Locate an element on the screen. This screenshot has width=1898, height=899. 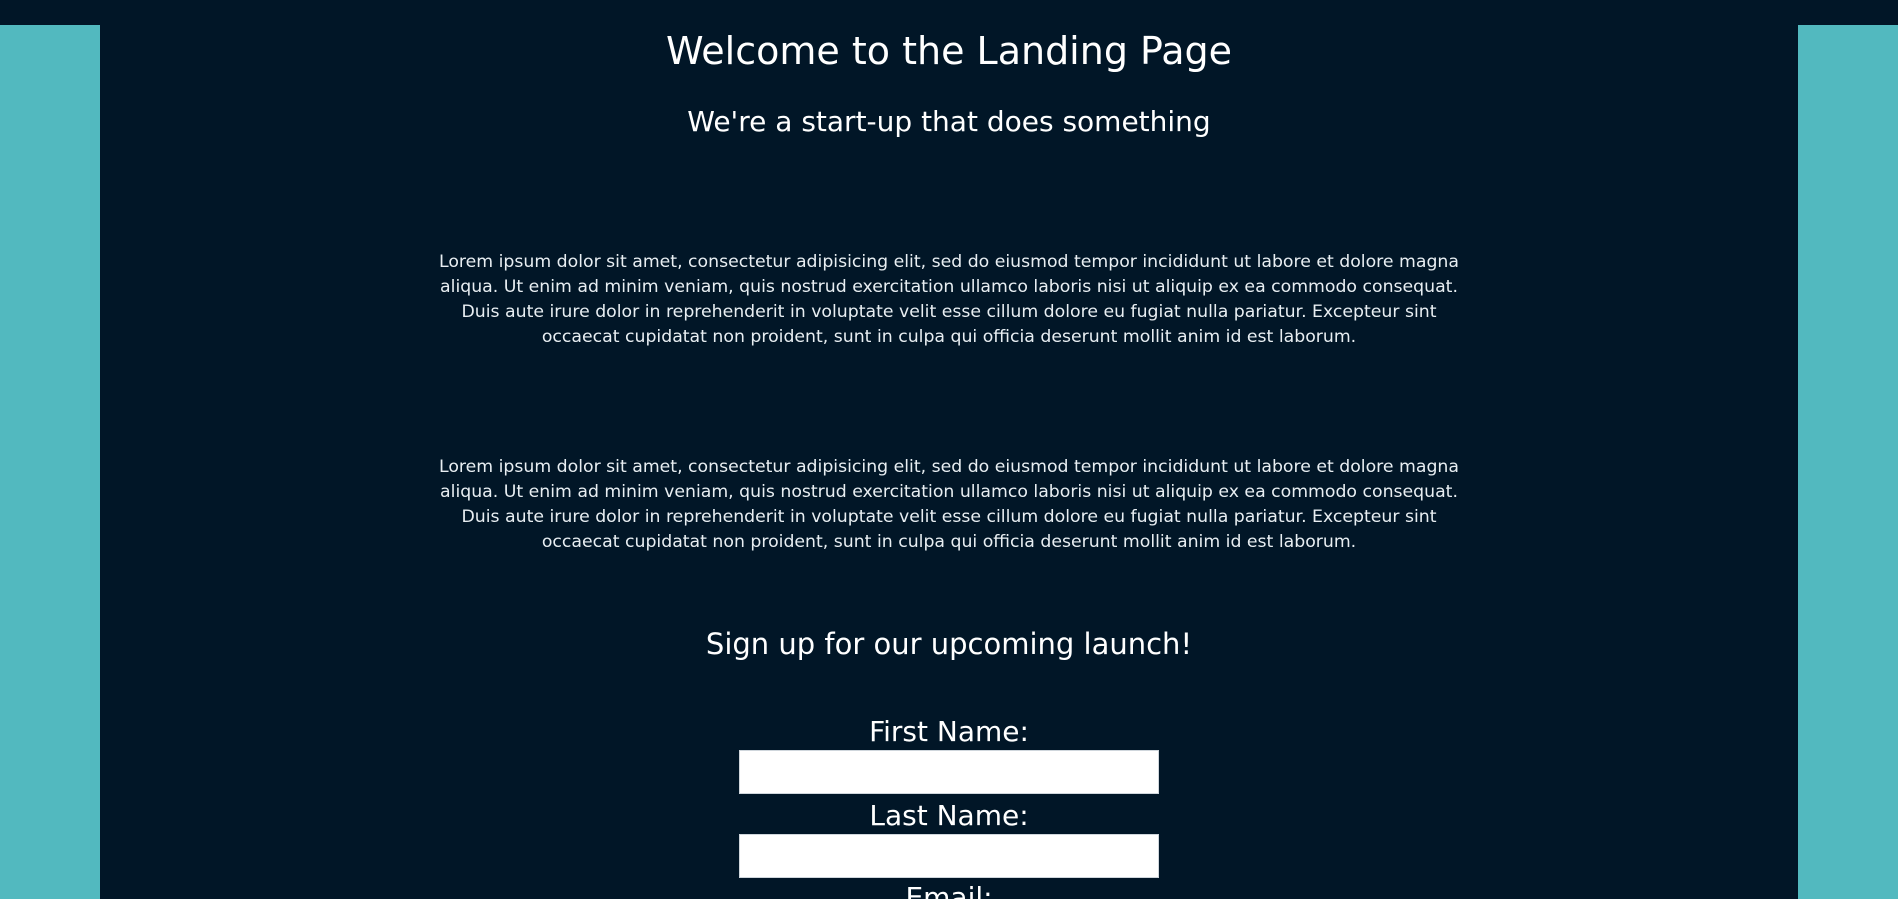
first-name-label: First Name: is located at coordinates (949, 731).